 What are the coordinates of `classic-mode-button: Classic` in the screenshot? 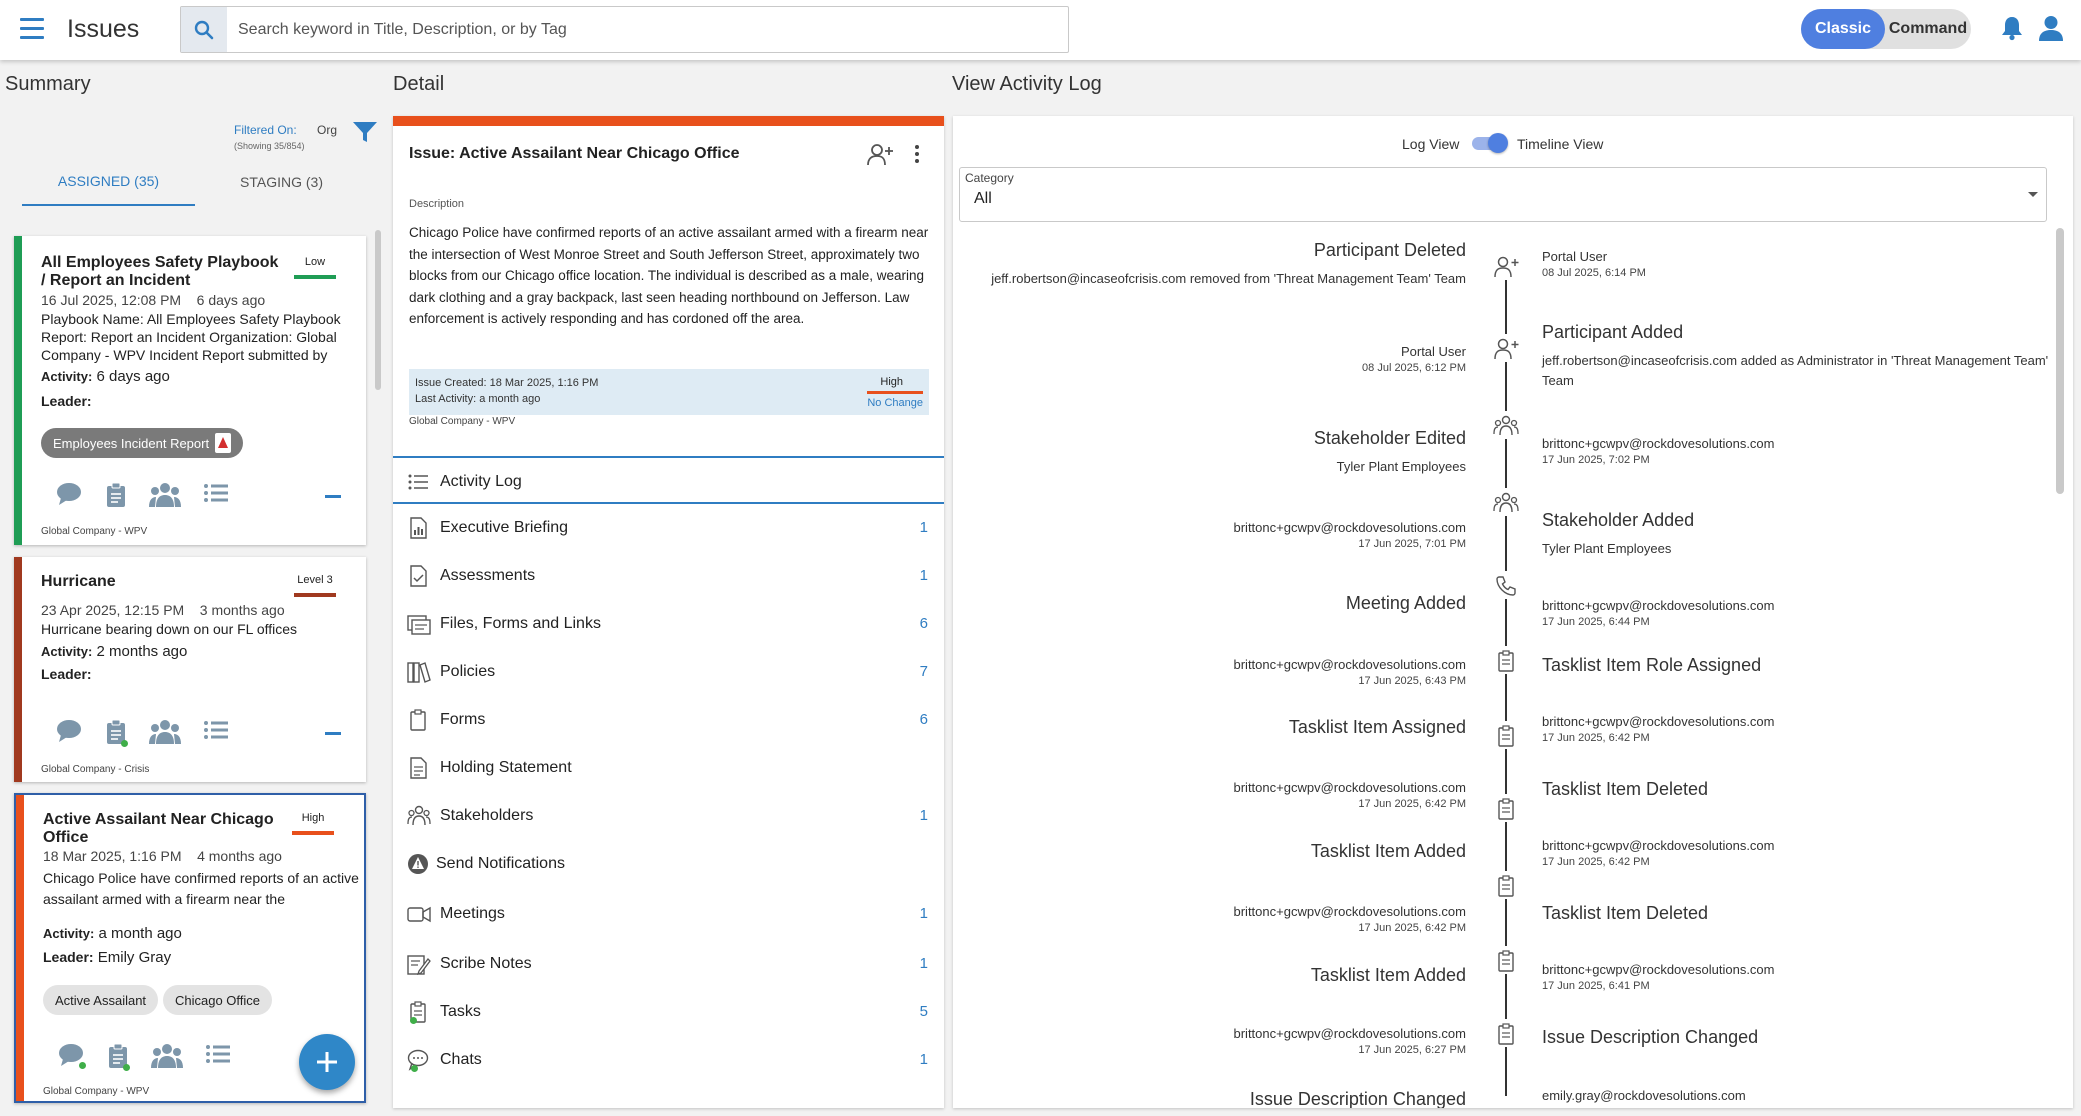 It's located at (1843, 29).